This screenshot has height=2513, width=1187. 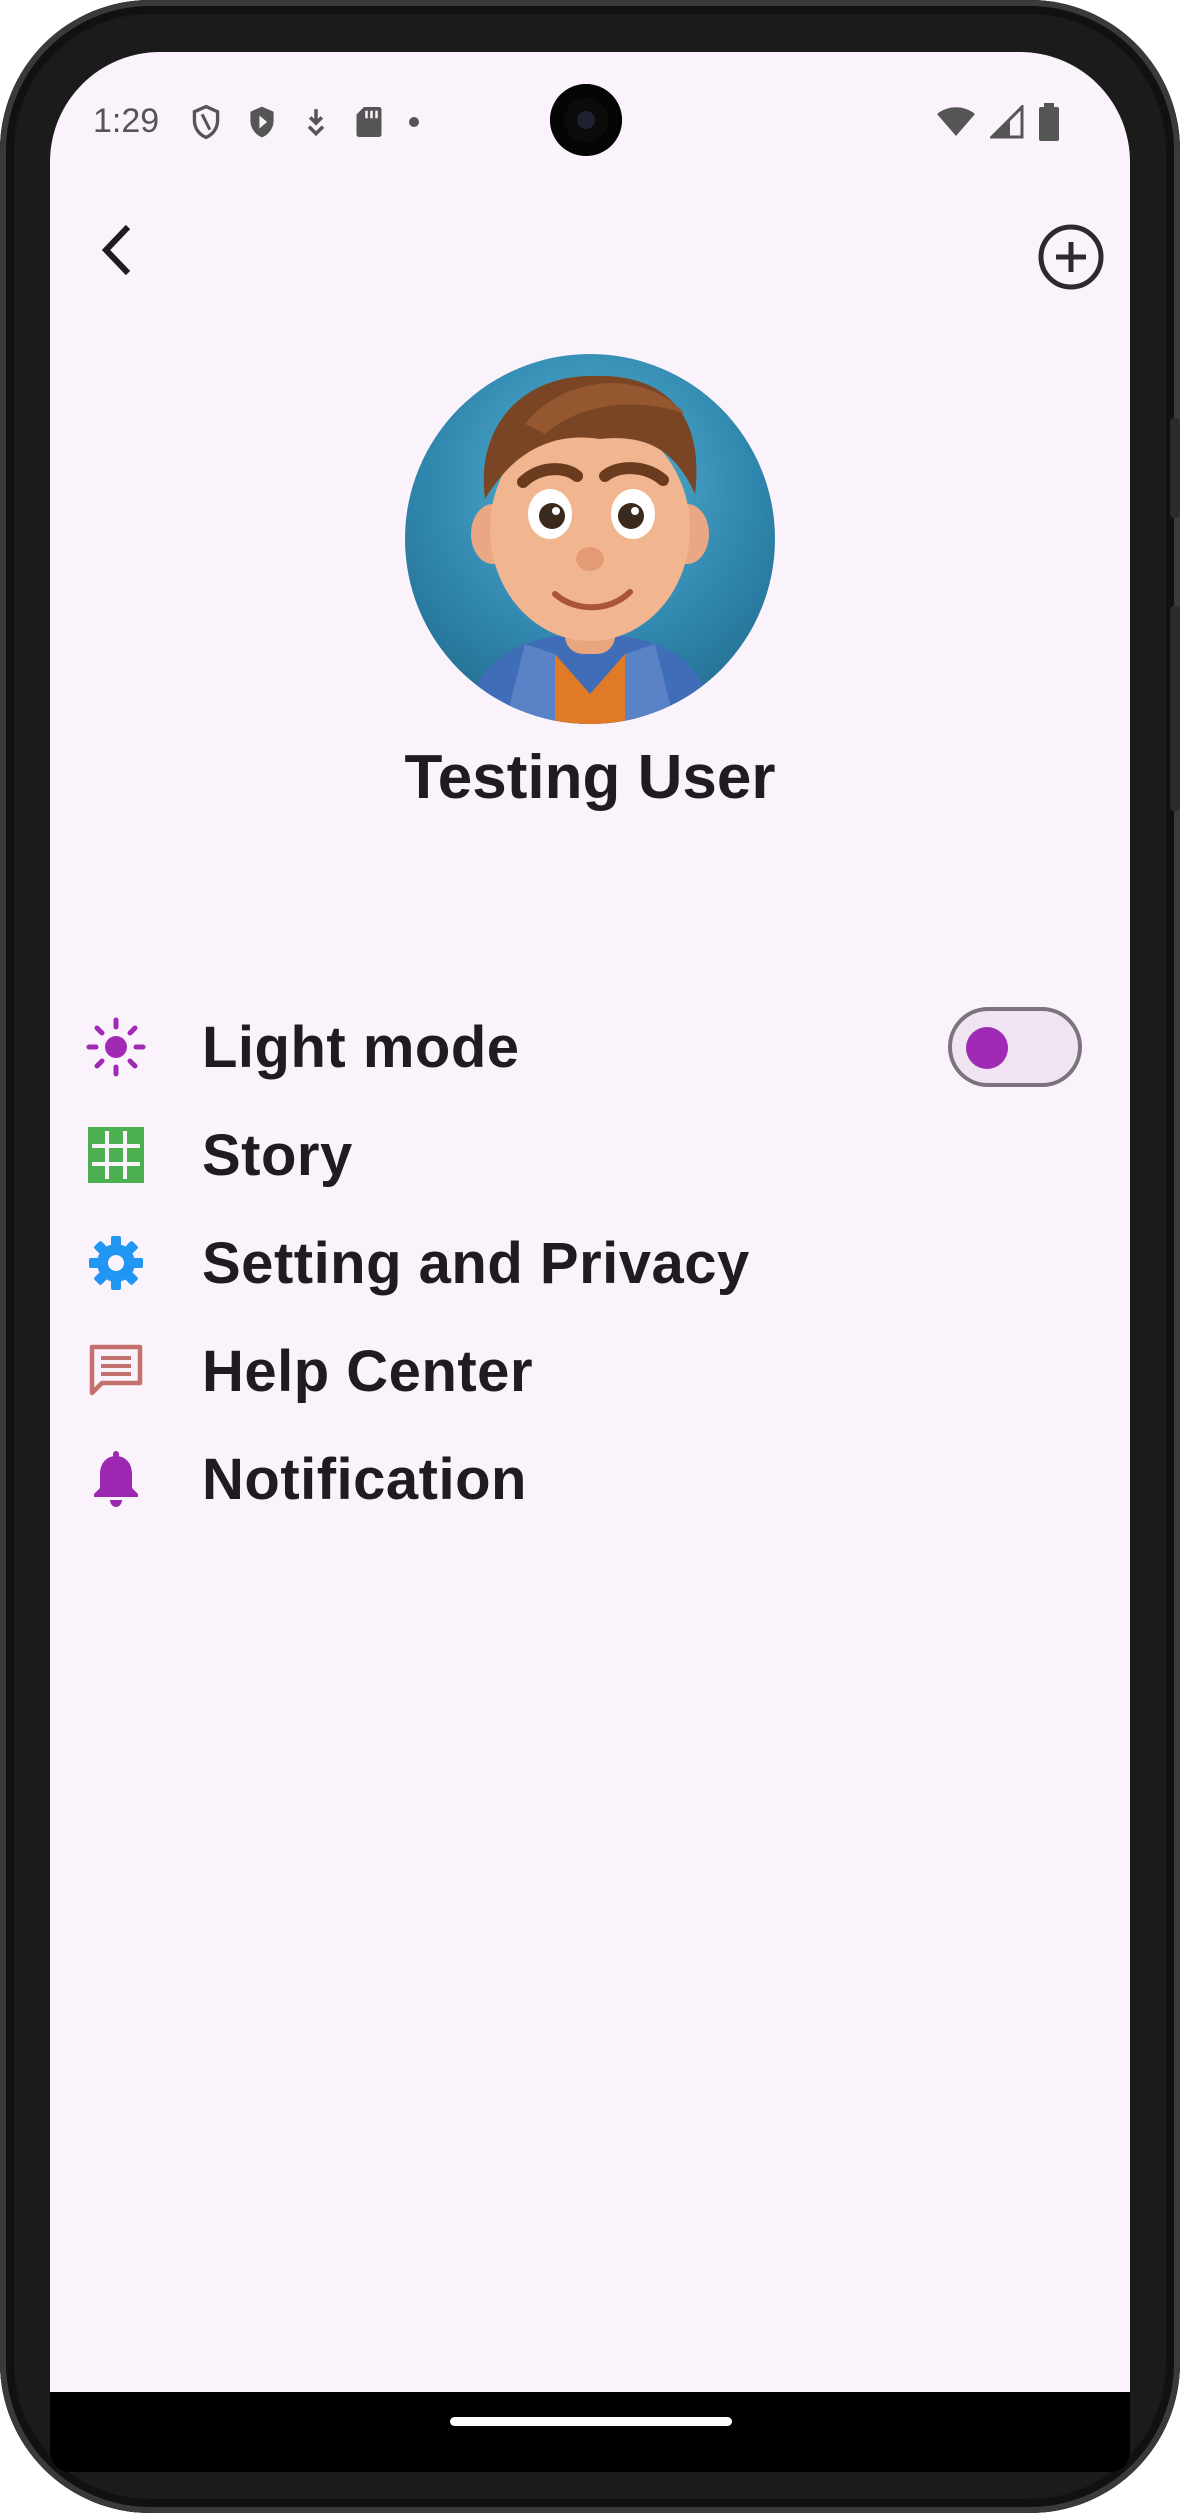 What do you see at coordinates (368, 1371) in the screenshot?
I see `menu-item-label: Help Center` at bounding box center [368, 1371].